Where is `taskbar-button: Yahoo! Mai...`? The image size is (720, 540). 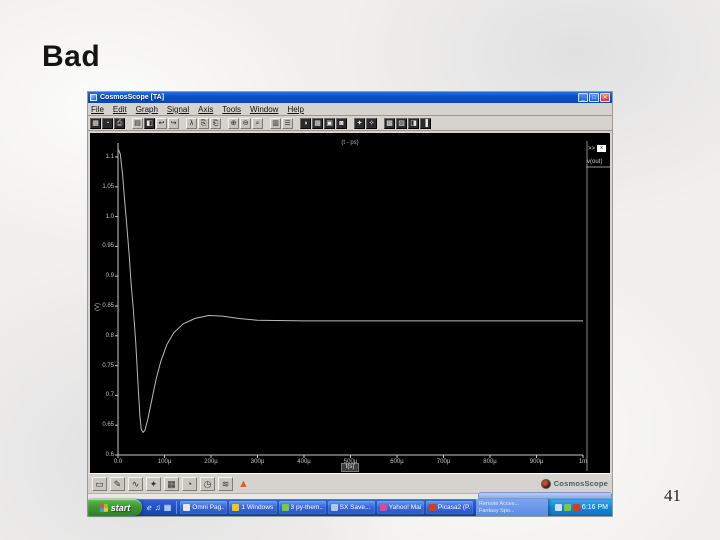
taskbar-button: Yahoo! Mai... is located at coordinates (400, 507).